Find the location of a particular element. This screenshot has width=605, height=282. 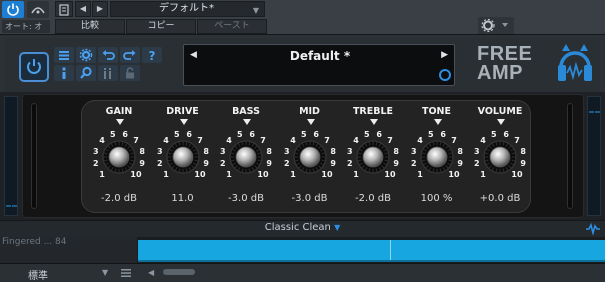

plugin-power-button is located at coordinates (34, 67).